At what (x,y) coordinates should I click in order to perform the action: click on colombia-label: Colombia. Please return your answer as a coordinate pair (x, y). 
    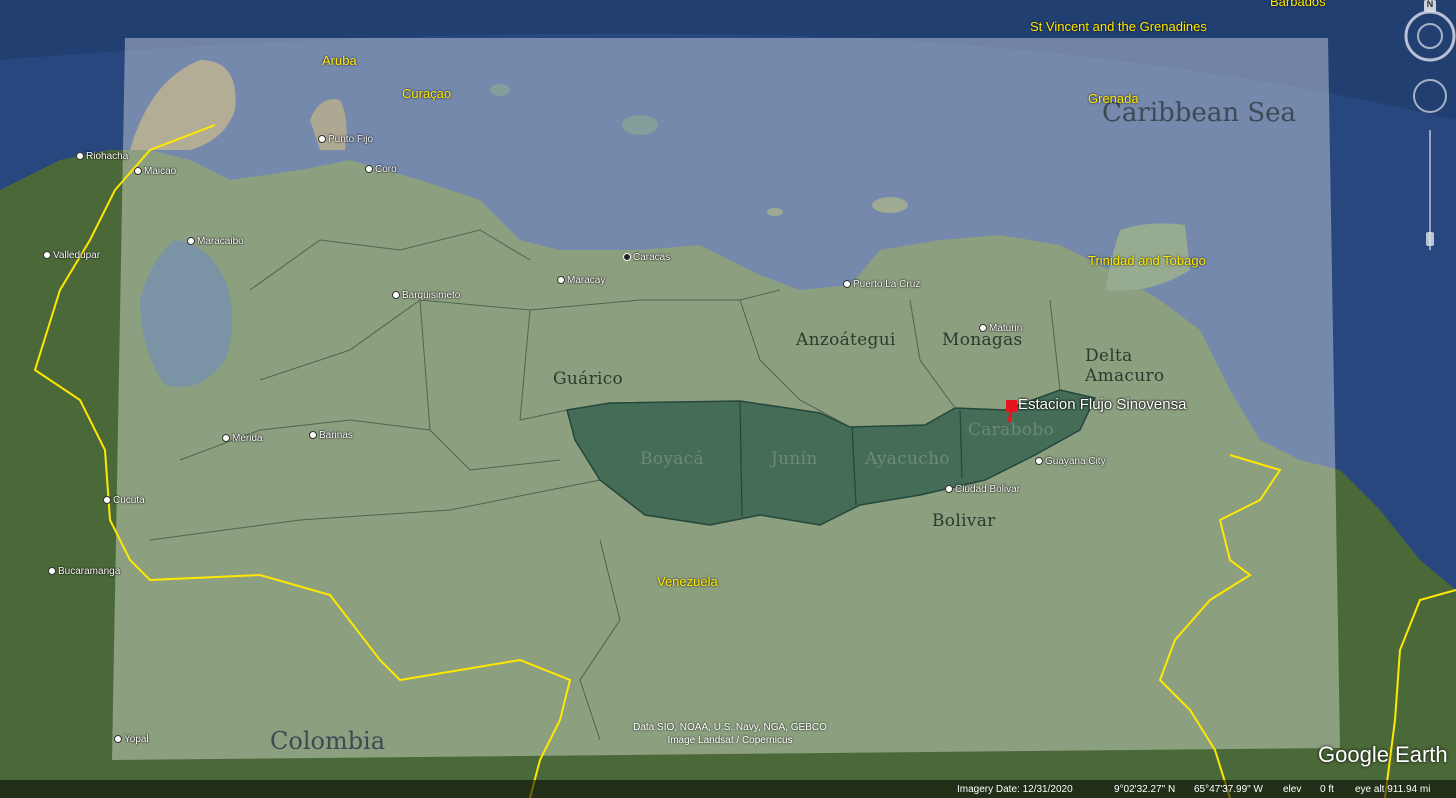
    Looking at the image, I should click on (328, 741).